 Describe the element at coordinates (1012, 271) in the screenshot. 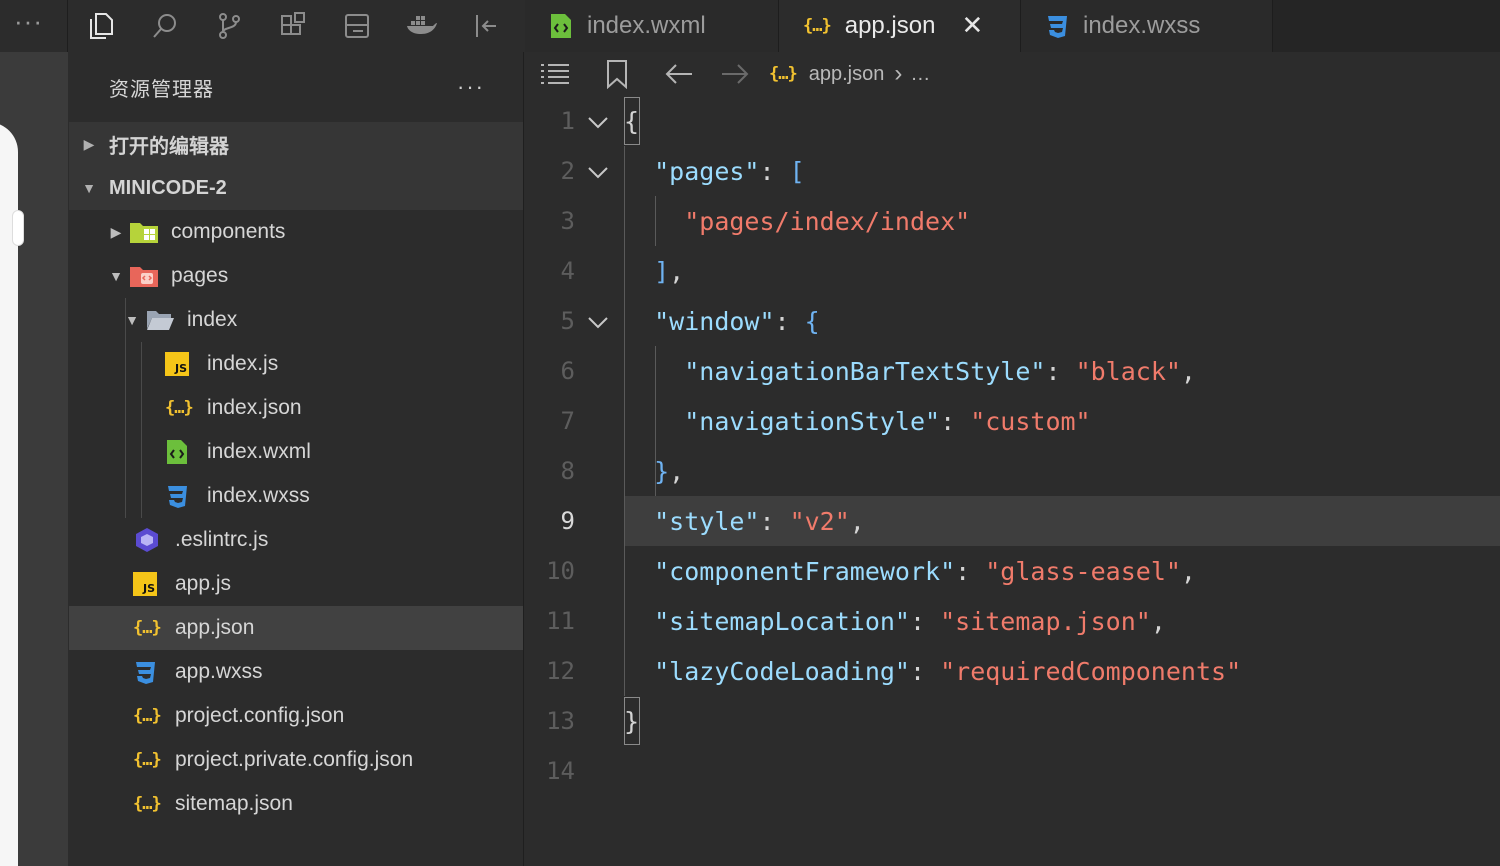

I see `code-line: 4 ],` at that location.